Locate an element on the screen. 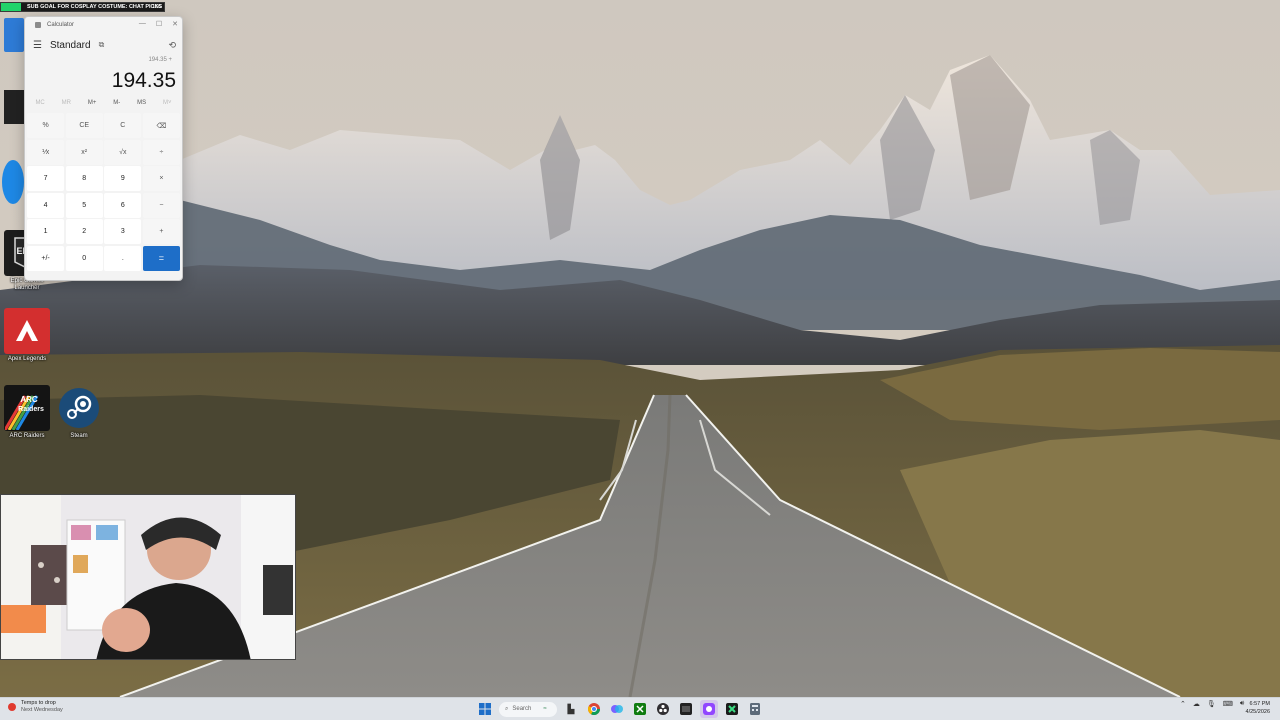 This screenshot has height=720, width=1280. close-icon: ✕ is located at coordinates (175, 24).